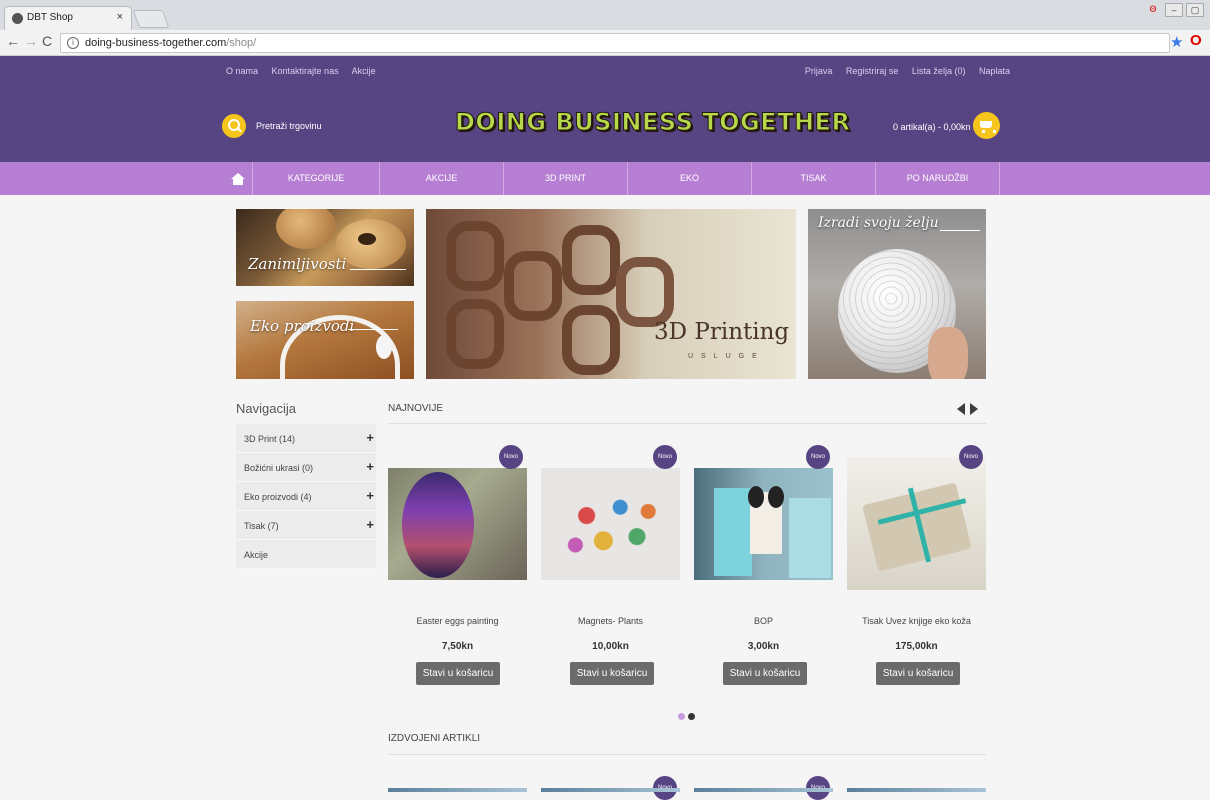 This screenshot has width=1210, height=800. Describe the element at coordinates (611, 294) in the screenshot. I see `banner-3d-printing: 3D Printing USLUGE` at that location.